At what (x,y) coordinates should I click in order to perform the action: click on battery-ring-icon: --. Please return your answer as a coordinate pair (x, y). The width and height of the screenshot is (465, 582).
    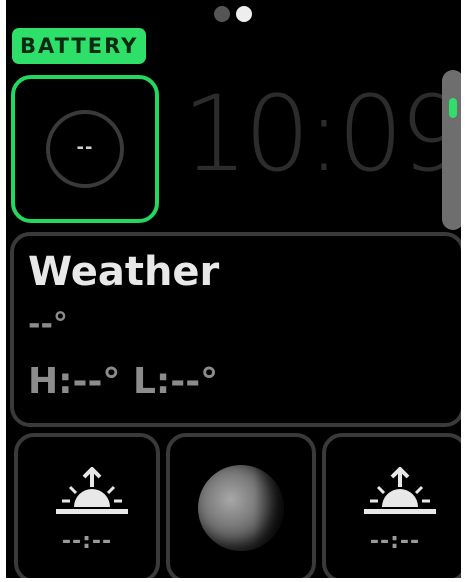
    Looking at the image, I should click on (85, 149).